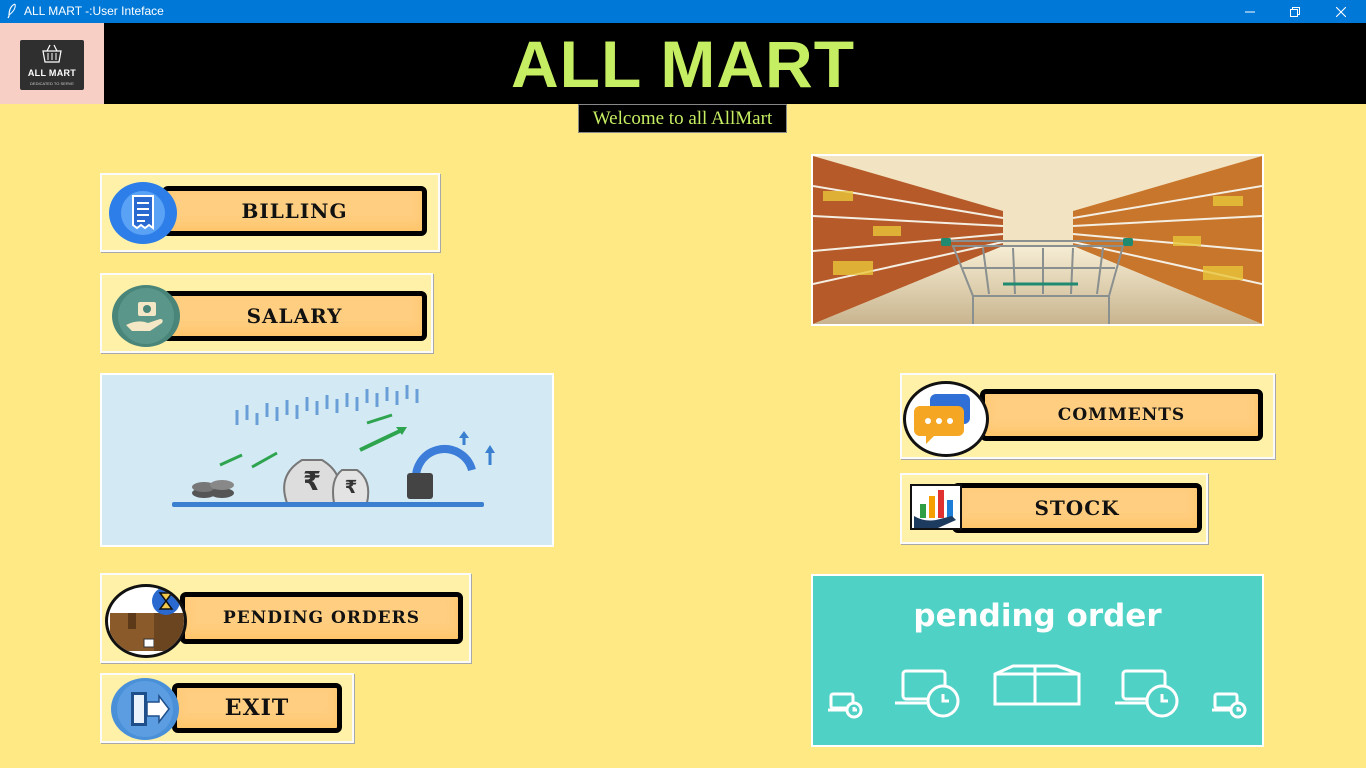  I want to click on close-icon, so click(1341, 11).